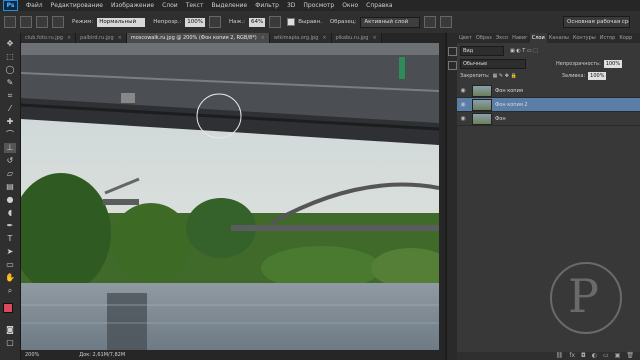 The width and height of the screenshot is (640, 360). What do you see at coordinates (170, 5) in the screenshot?
I see `menu-layers: Слои` at bounding box center [170, 5].